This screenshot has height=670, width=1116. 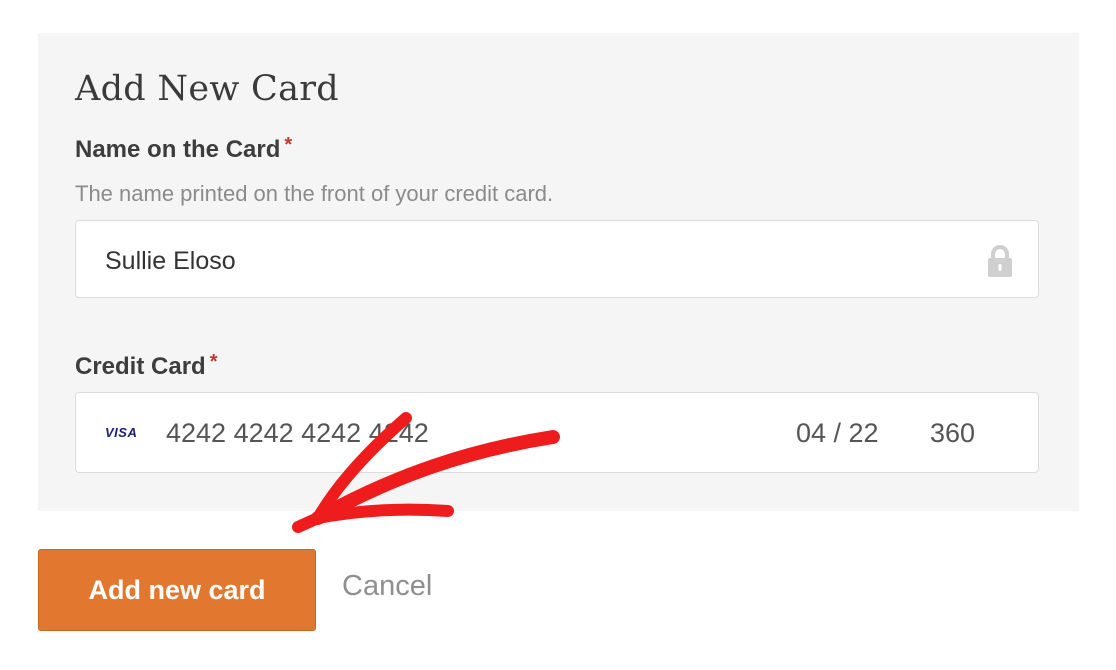 What do you see at coordinates (387, 586) in the screenshot?
I see `cancel-button: Cancel` at bounding box center [387, 586].